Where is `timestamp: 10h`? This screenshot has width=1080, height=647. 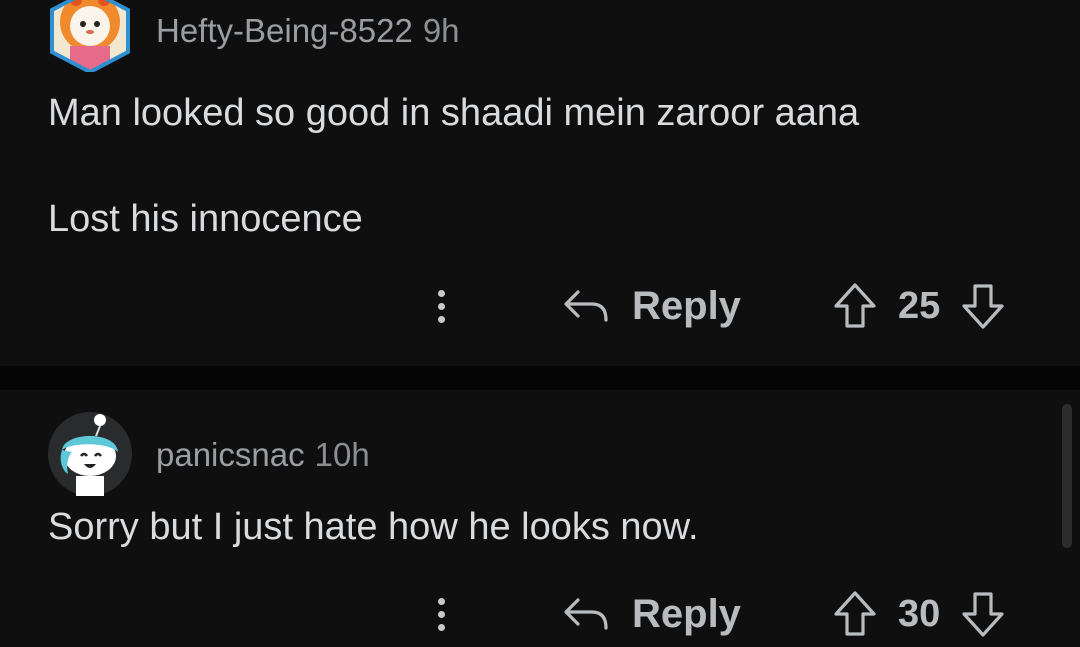
timestamp: 10h is located at coordinates (342, 454).